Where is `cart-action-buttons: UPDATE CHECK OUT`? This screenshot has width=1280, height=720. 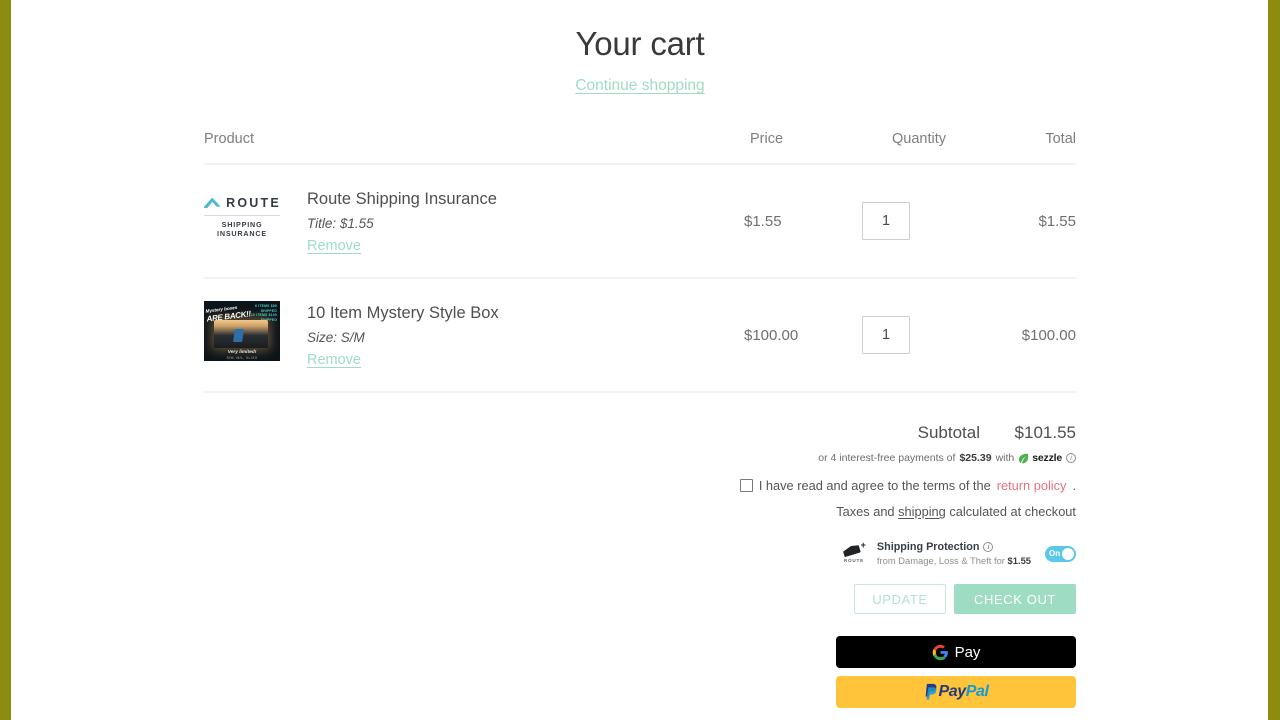 cart-action-buttons: UPDATE CHECK OUT is located at coordinates (640, 599).